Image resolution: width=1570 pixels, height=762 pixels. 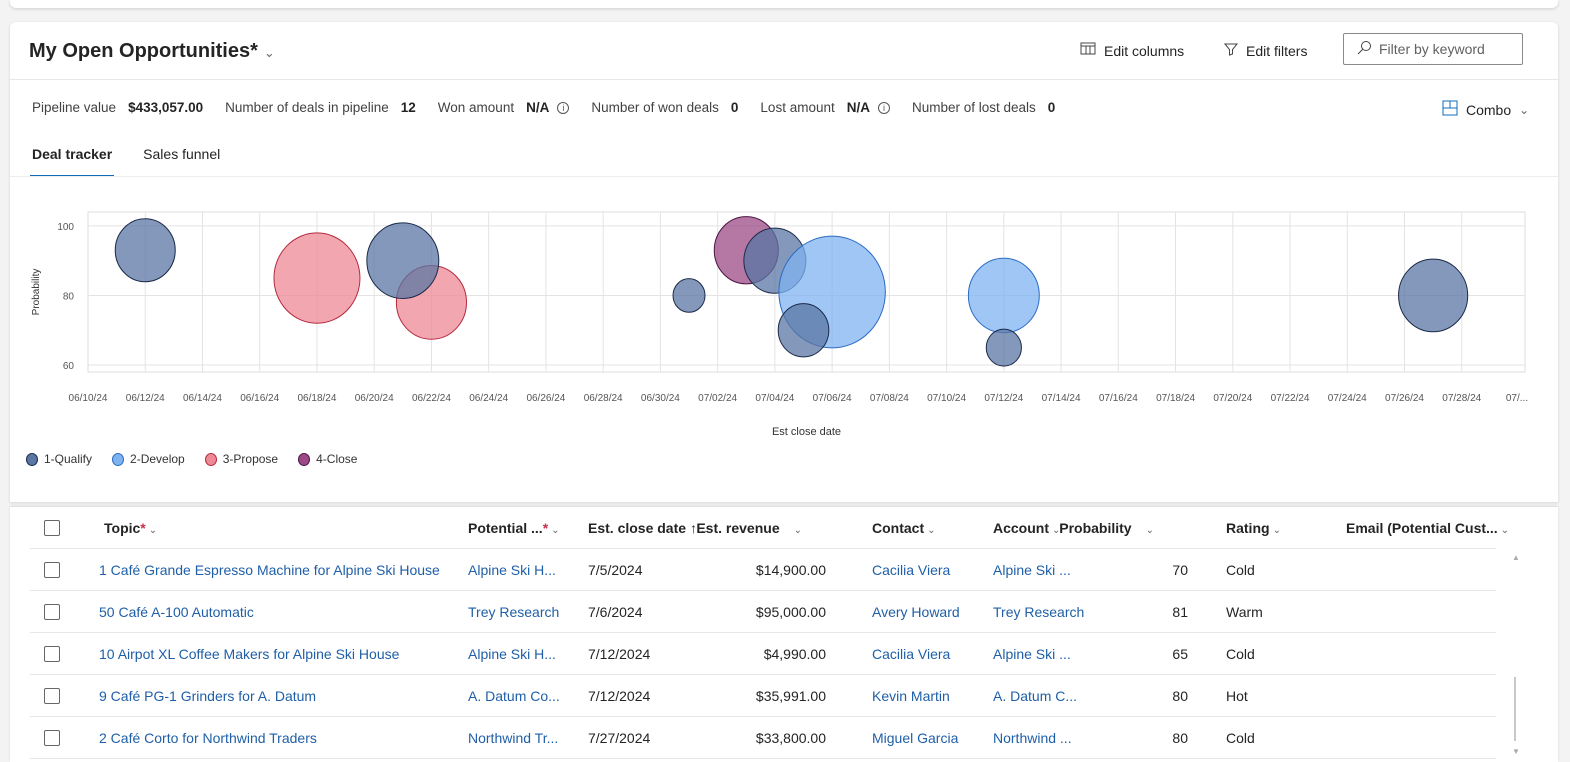 I want to click on column-header: Account ⌄, so click(x=1026, y=529).